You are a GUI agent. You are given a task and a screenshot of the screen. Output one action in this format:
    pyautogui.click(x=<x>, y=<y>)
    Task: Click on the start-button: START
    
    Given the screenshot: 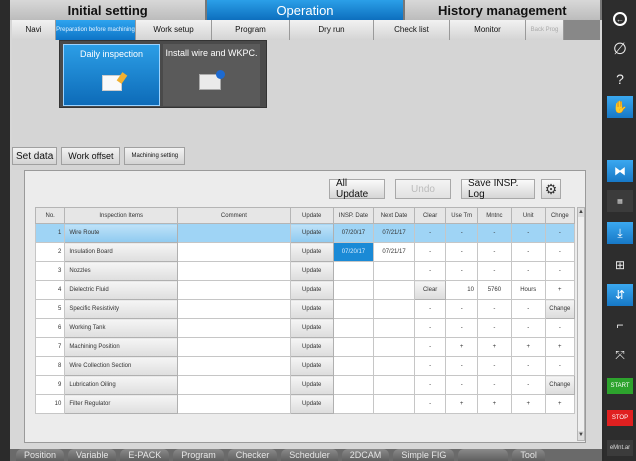 What is the action you would take?
    pyautogui.click(x=620, y=386)
    